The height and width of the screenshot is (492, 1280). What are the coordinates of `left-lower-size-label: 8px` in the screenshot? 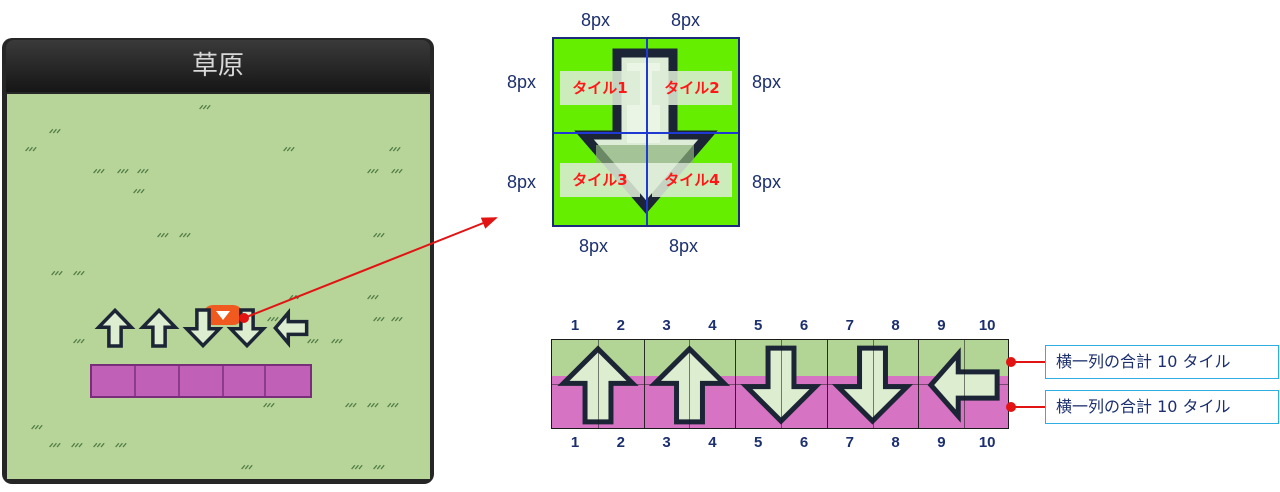 It's located at (522, 182).